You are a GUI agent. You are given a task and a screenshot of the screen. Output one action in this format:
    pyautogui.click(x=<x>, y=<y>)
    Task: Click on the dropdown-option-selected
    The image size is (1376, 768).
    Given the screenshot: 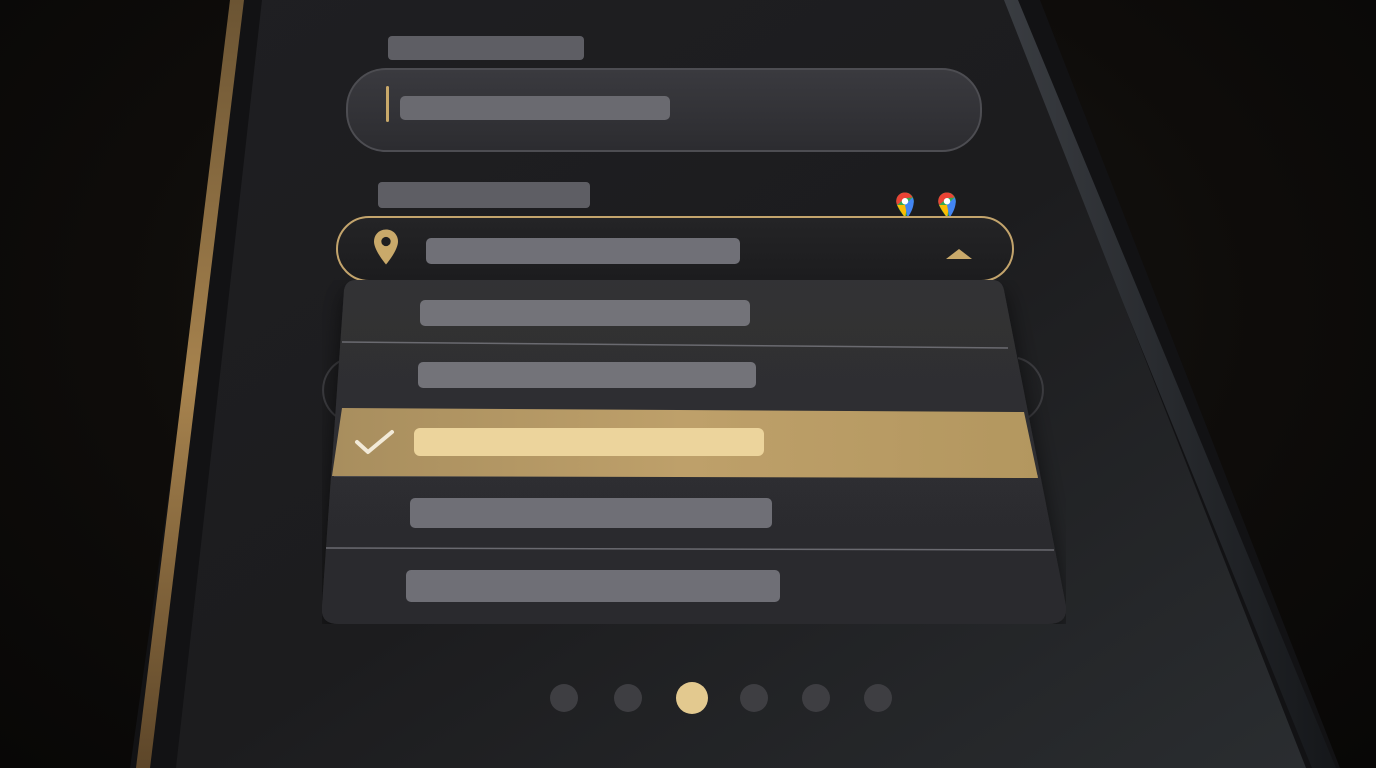 What is the action you would take?
    pyautogui.click(x=685, y=443)
    